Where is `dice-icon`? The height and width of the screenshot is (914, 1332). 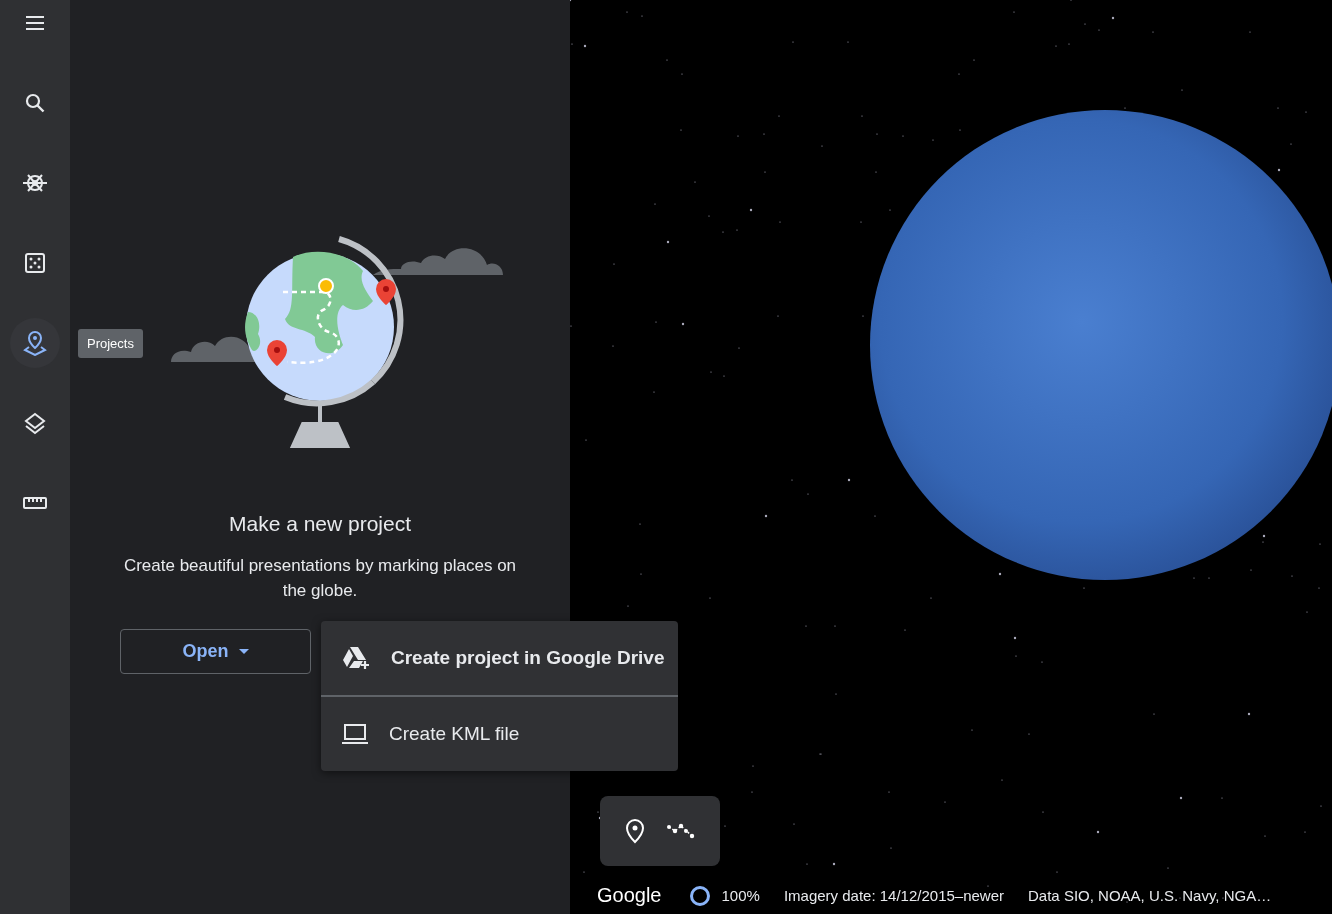
dice-icon is located at coordinates (35, 263).